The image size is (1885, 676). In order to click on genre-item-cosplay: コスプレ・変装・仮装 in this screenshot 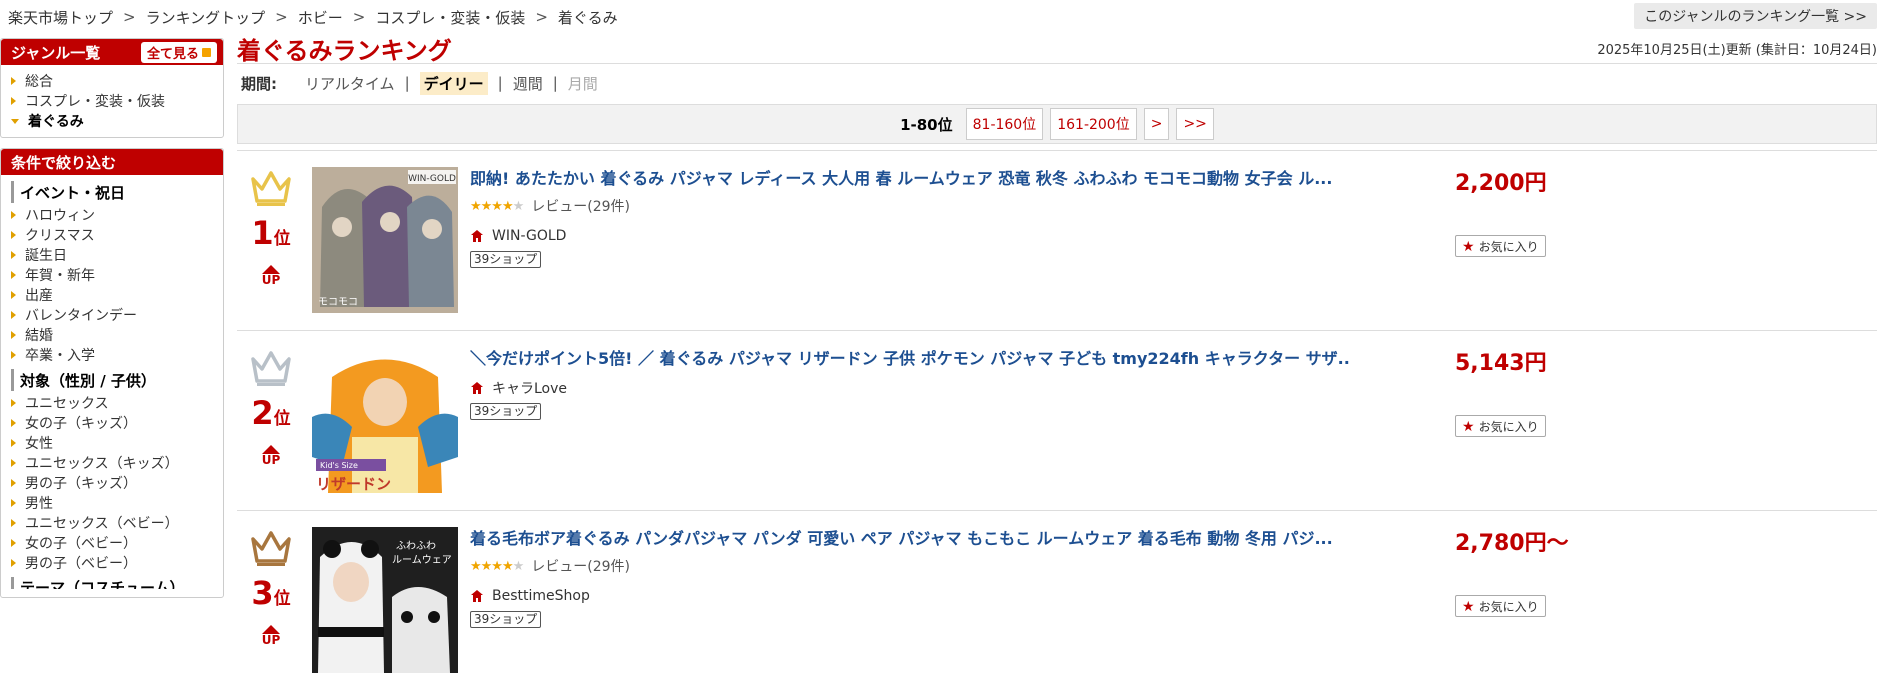, I will do `click(113, 101)`.